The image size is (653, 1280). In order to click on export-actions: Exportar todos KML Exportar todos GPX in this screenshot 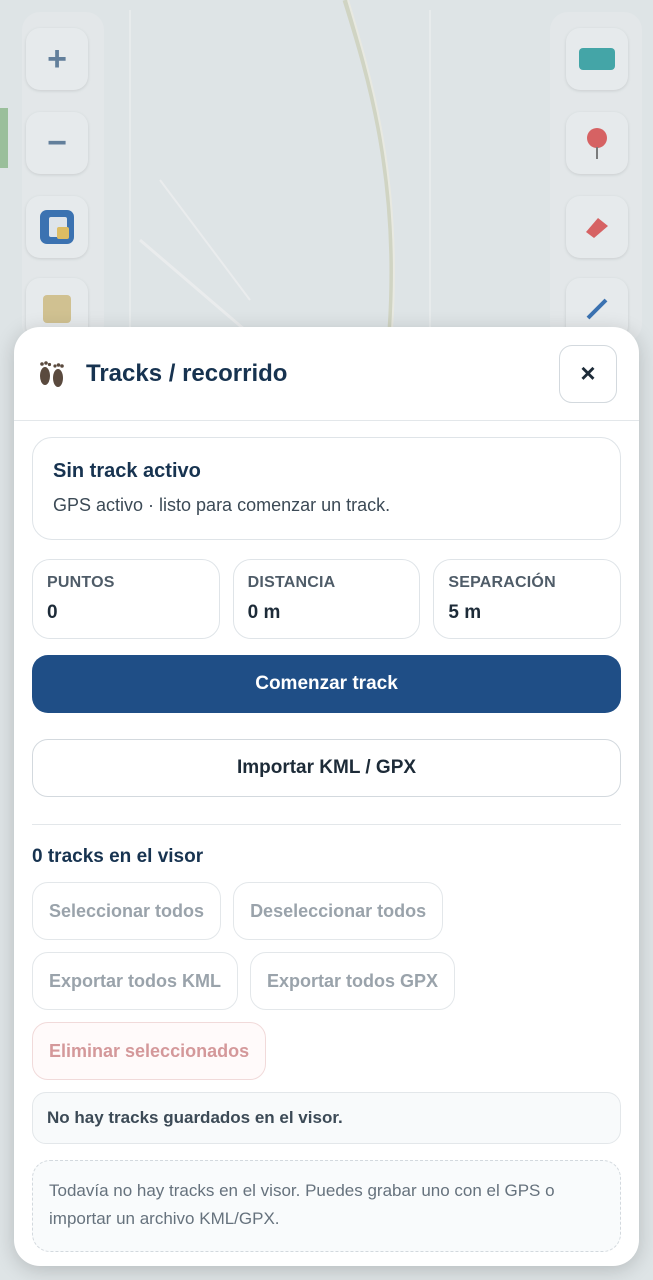, I will do `click(326, 981)`.